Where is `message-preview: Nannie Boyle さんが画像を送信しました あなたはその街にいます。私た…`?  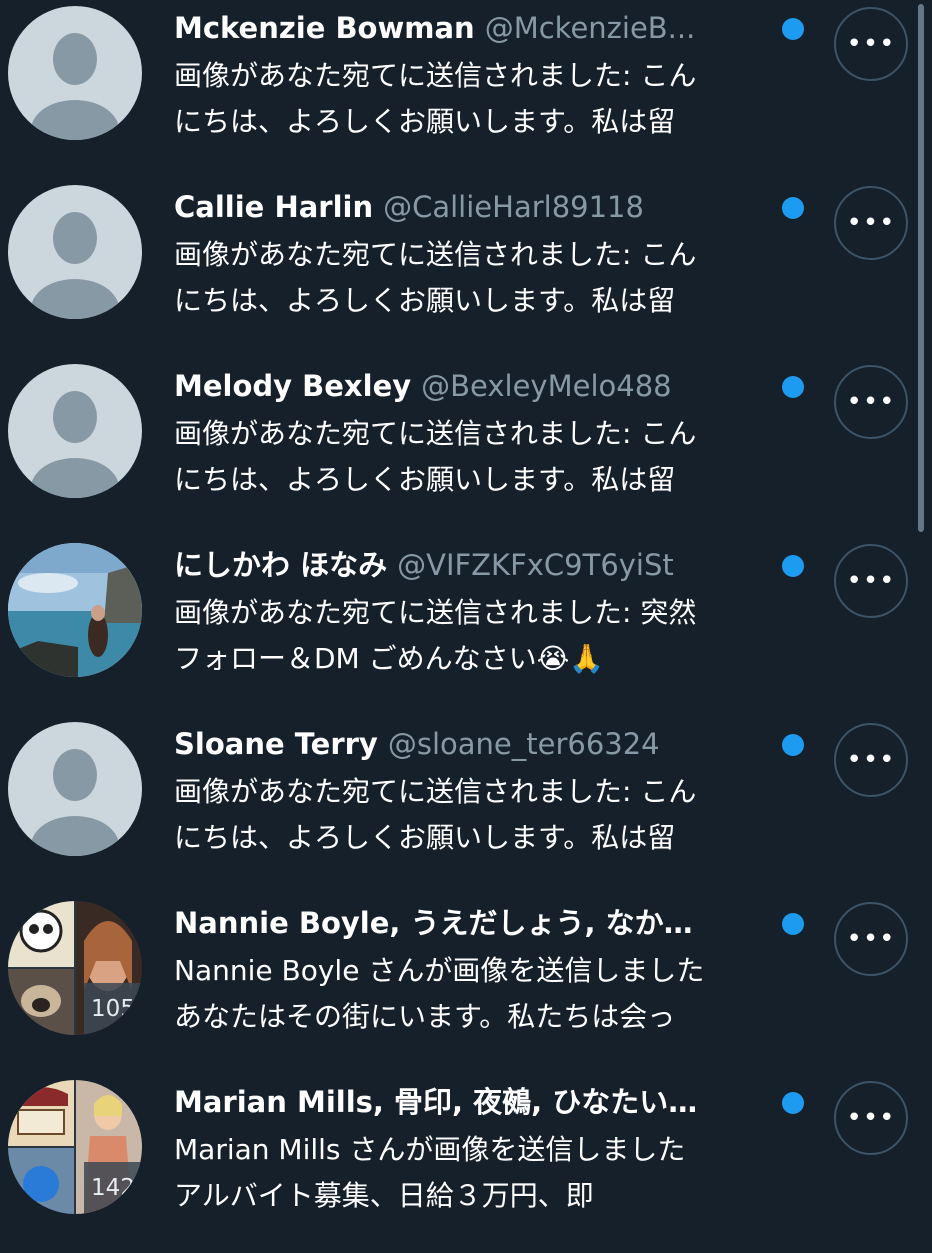 message-preview: Nannie Boyle さんが画像を送信しました あなたはその街にいます。私た… is located at coordinates (494, 994).